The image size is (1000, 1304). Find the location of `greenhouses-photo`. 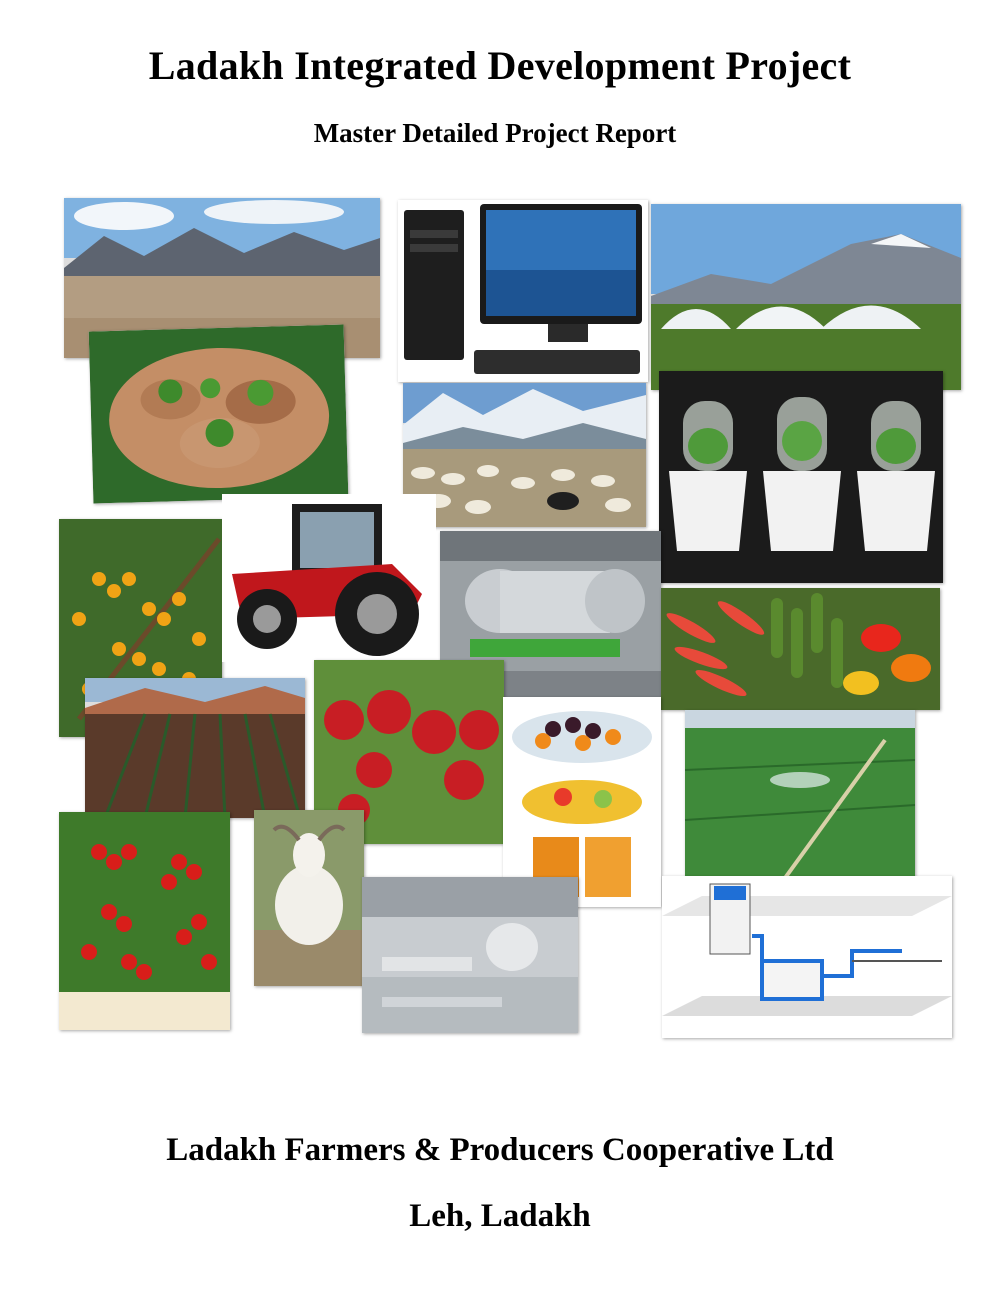

greenhouses-photo is located at coordinates (806, 297).